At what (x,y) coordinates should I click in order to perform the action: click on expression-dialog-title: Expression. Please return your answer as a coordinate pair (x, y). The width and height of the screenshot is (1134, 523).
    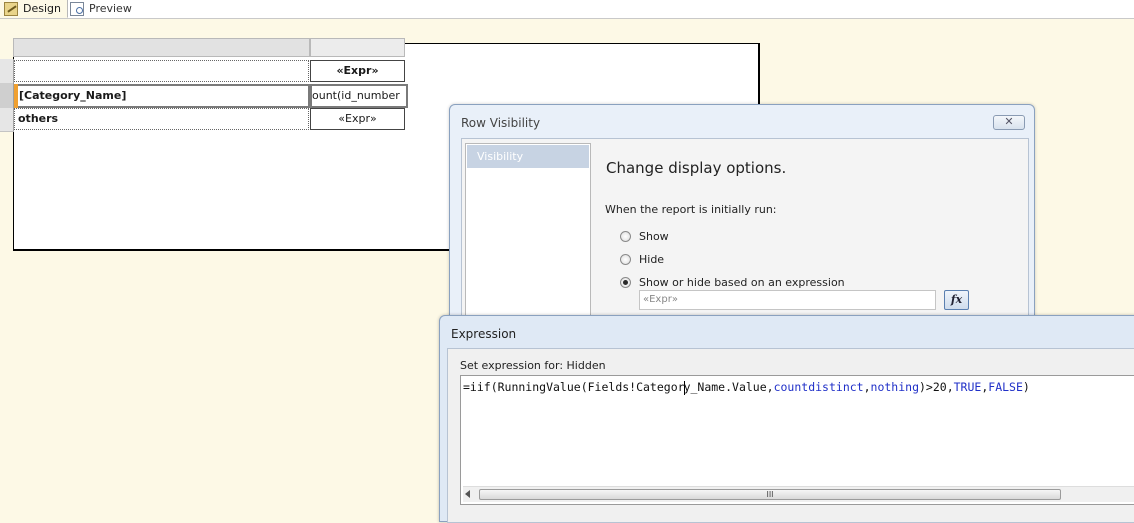
    Looking at the image, I should click on (484, 334).